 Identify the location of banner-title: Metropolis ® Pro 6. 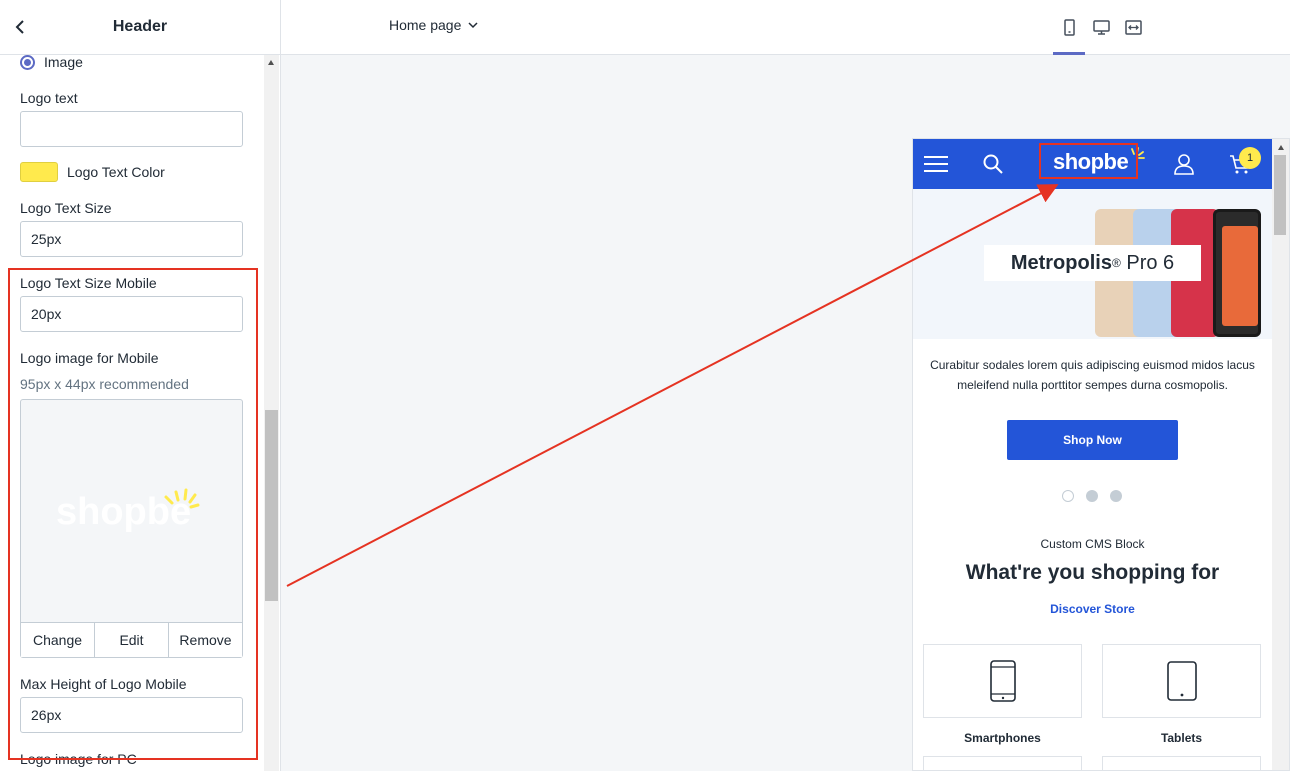
(1092, 263).